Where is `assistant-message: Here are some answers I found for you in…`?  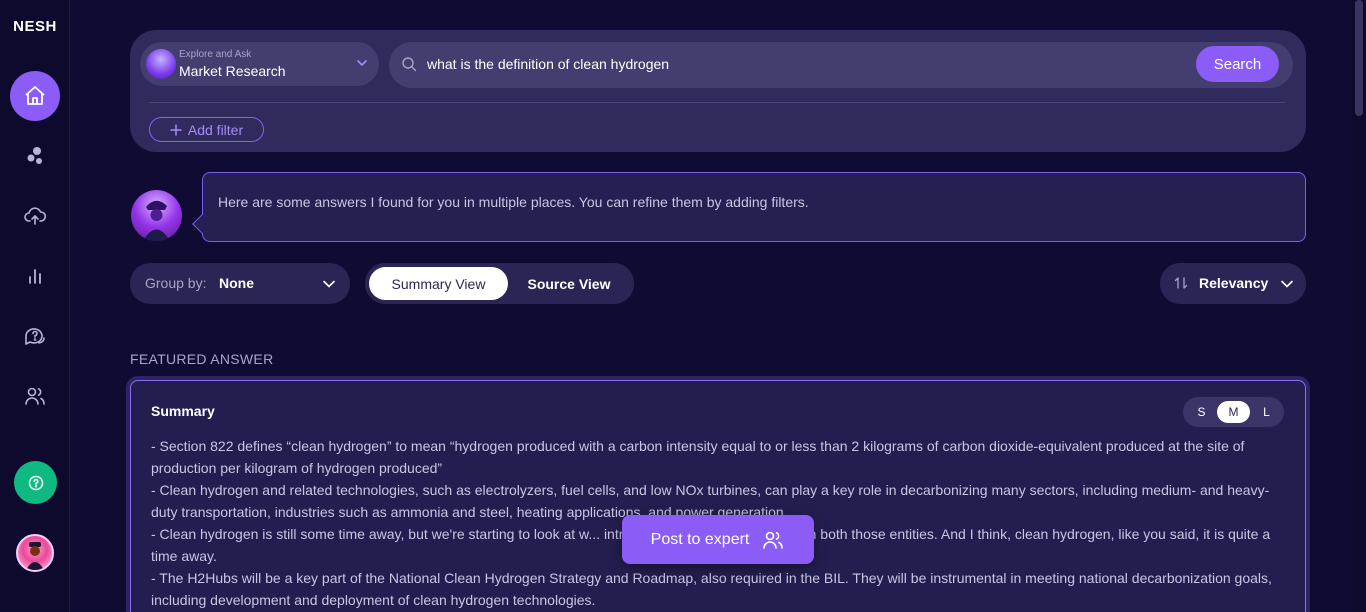
assistant-message: Here are some answers I found for you in… is located at coordinates (513, 202).